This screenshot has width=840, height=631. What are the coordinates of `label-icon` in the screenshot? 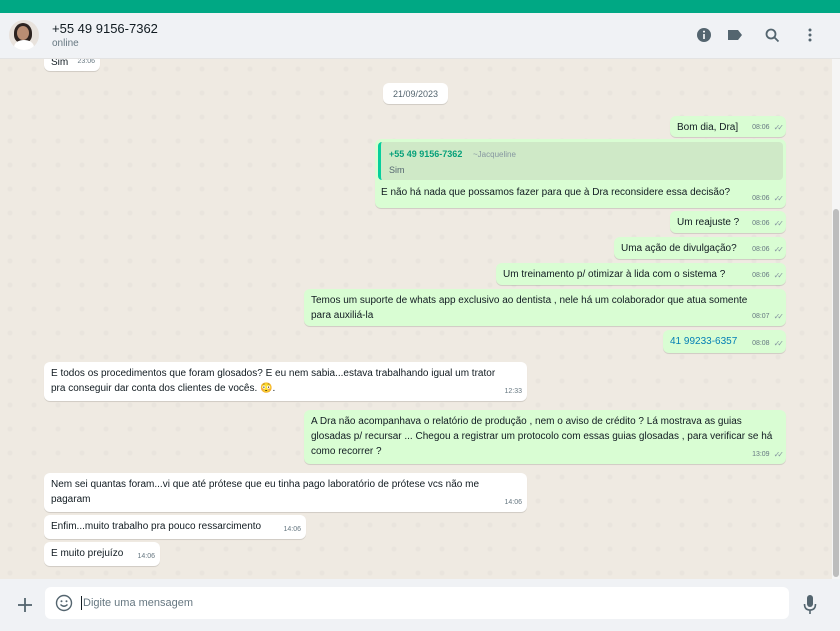 It's located at (735, 35).